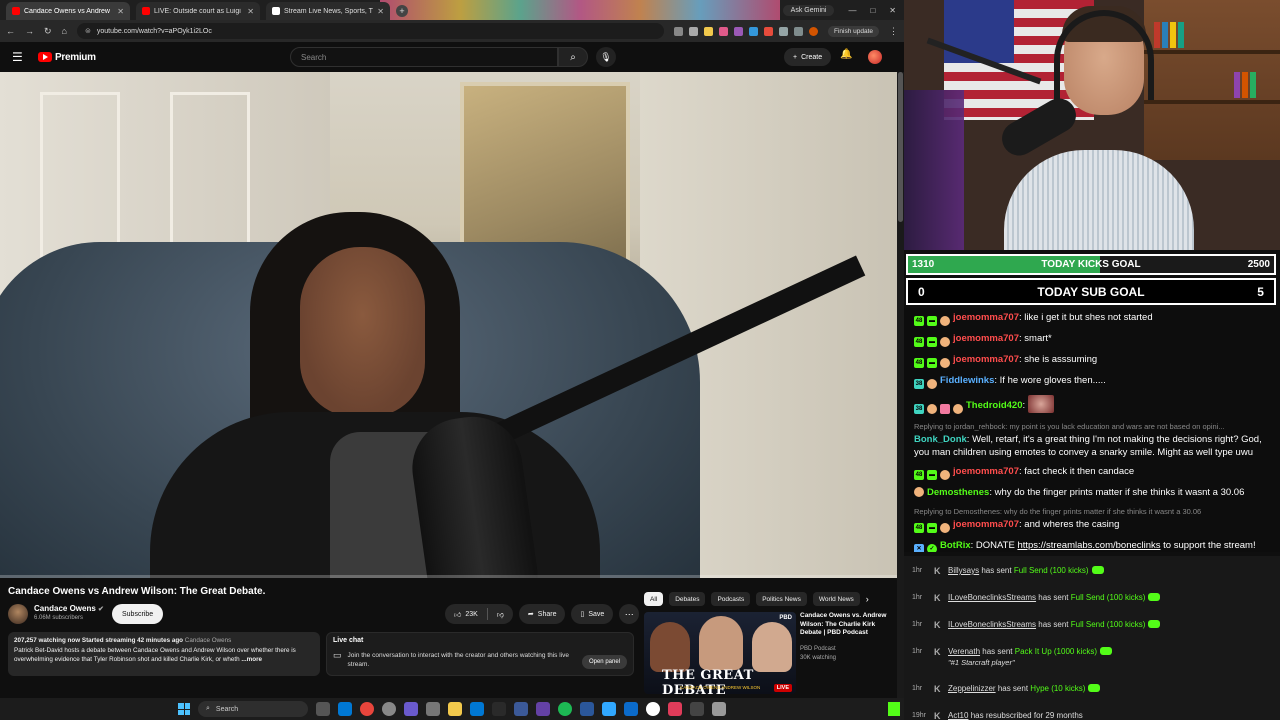 The width and height of the screenshot is (1280, 720). Describe the element at coordinates (609, 709) in the screenshot. I see `premiere-icon` at that location.